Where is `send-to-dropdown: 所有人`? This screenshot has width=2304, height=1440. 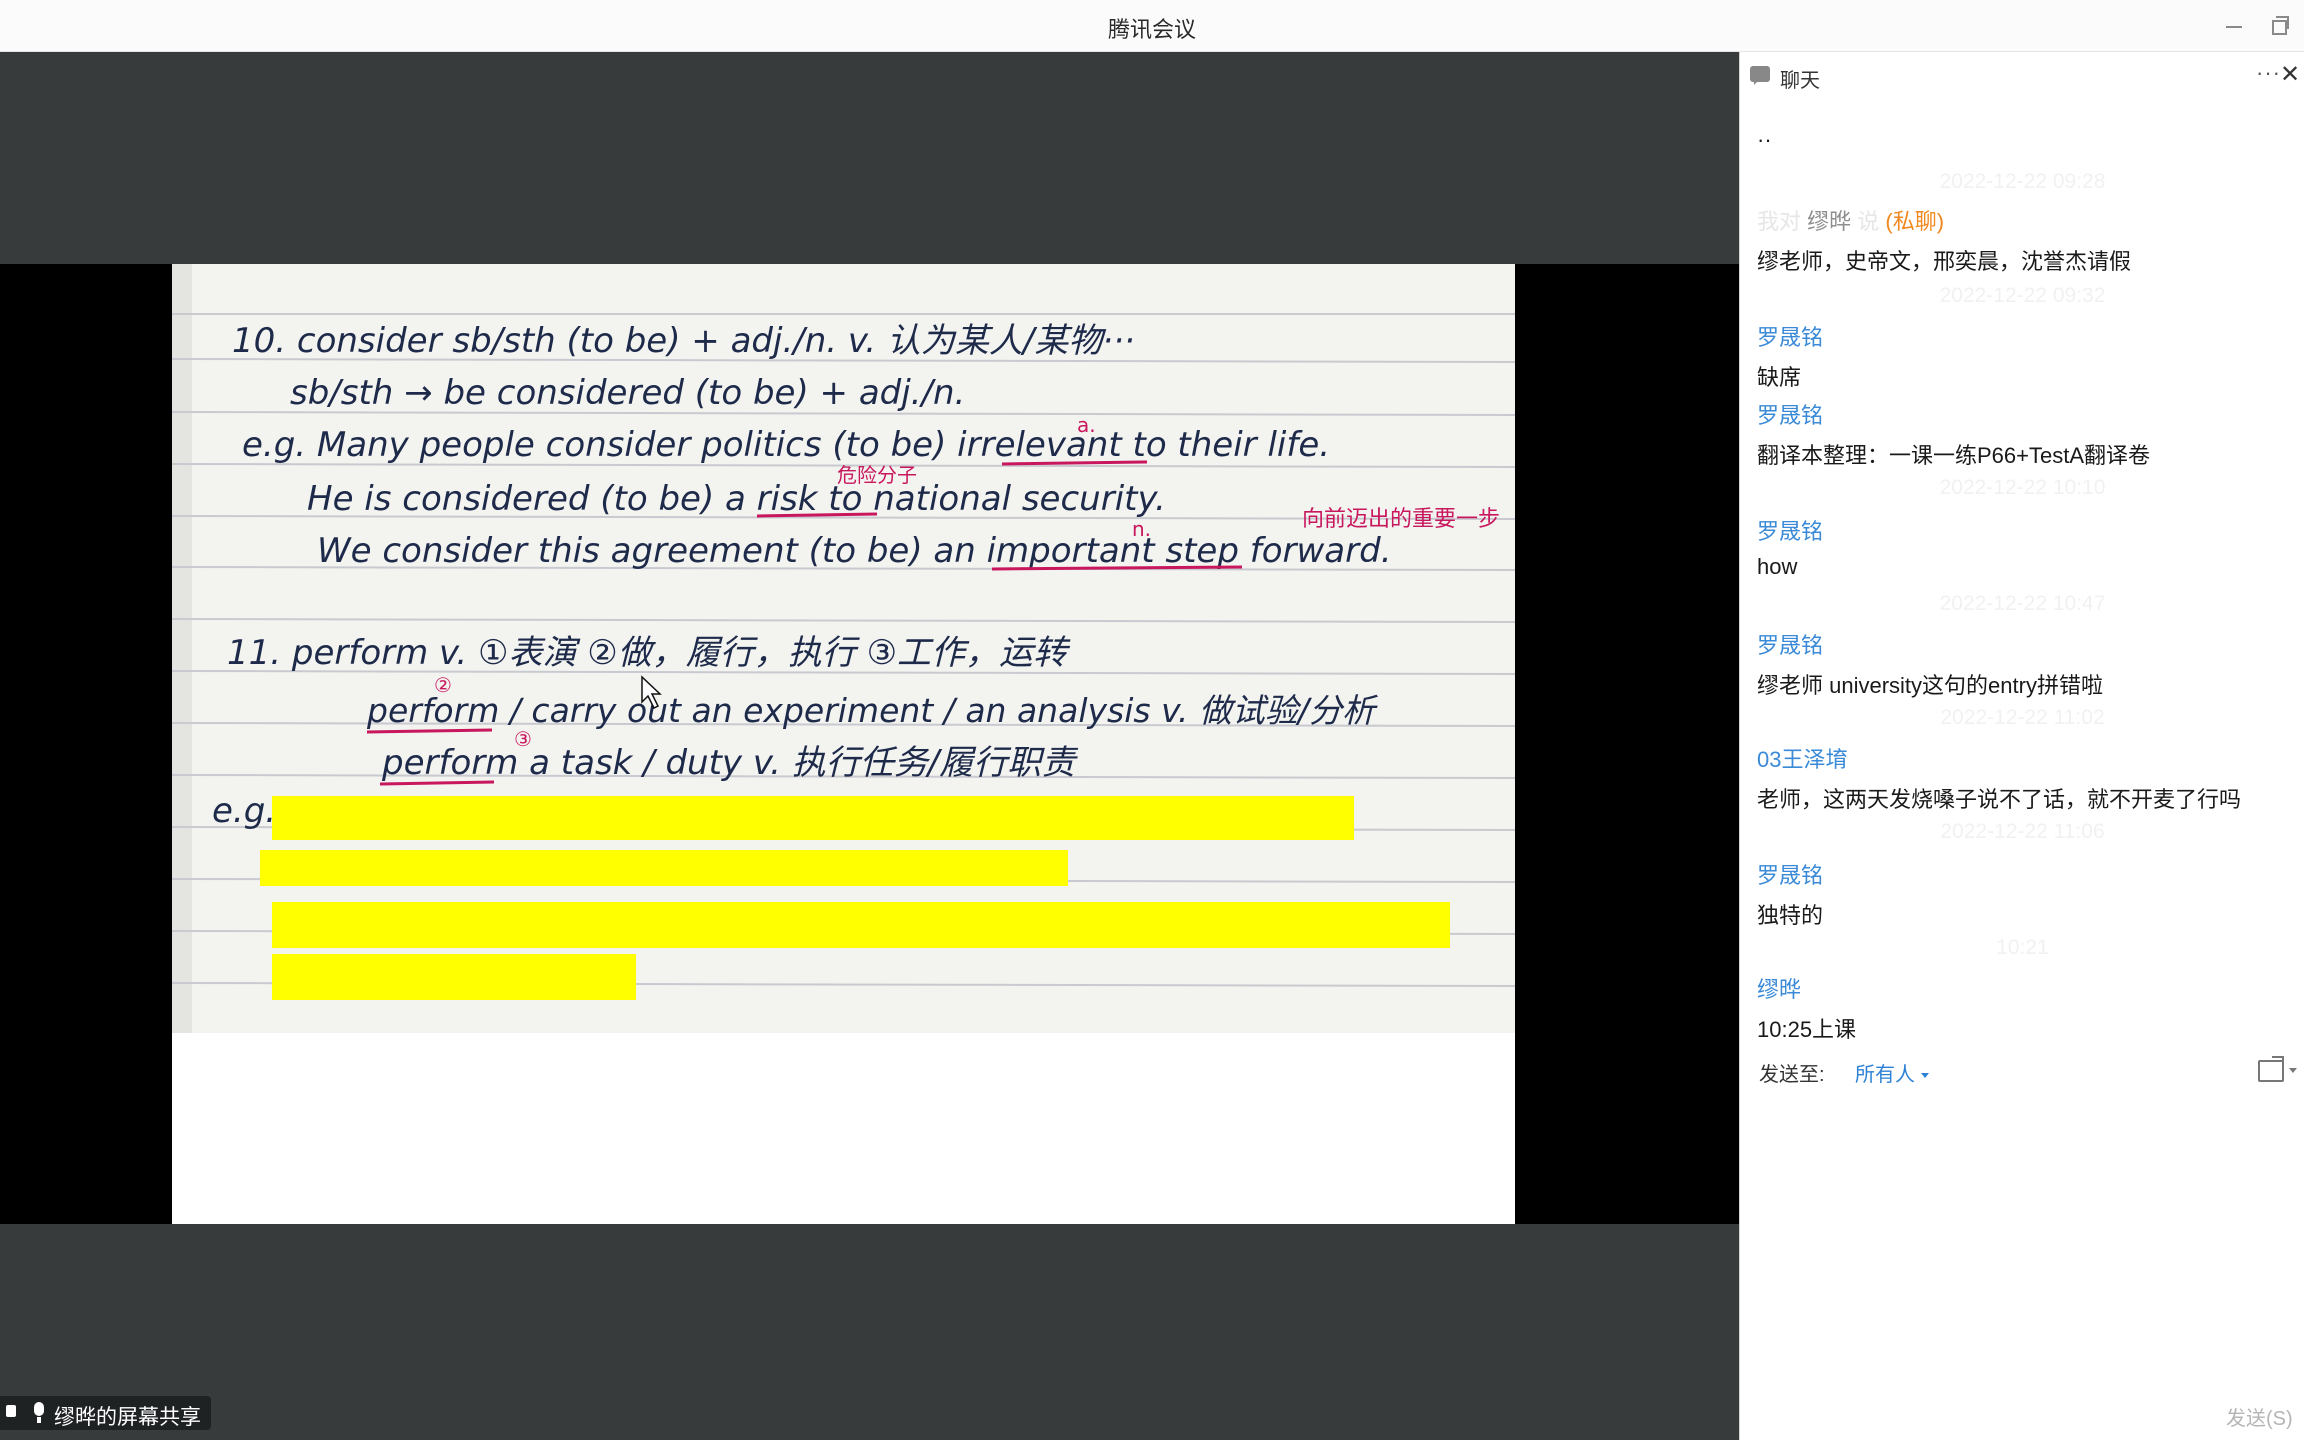
send-to-dropdown: 所有人 is located at coordinates (1892, 1072).